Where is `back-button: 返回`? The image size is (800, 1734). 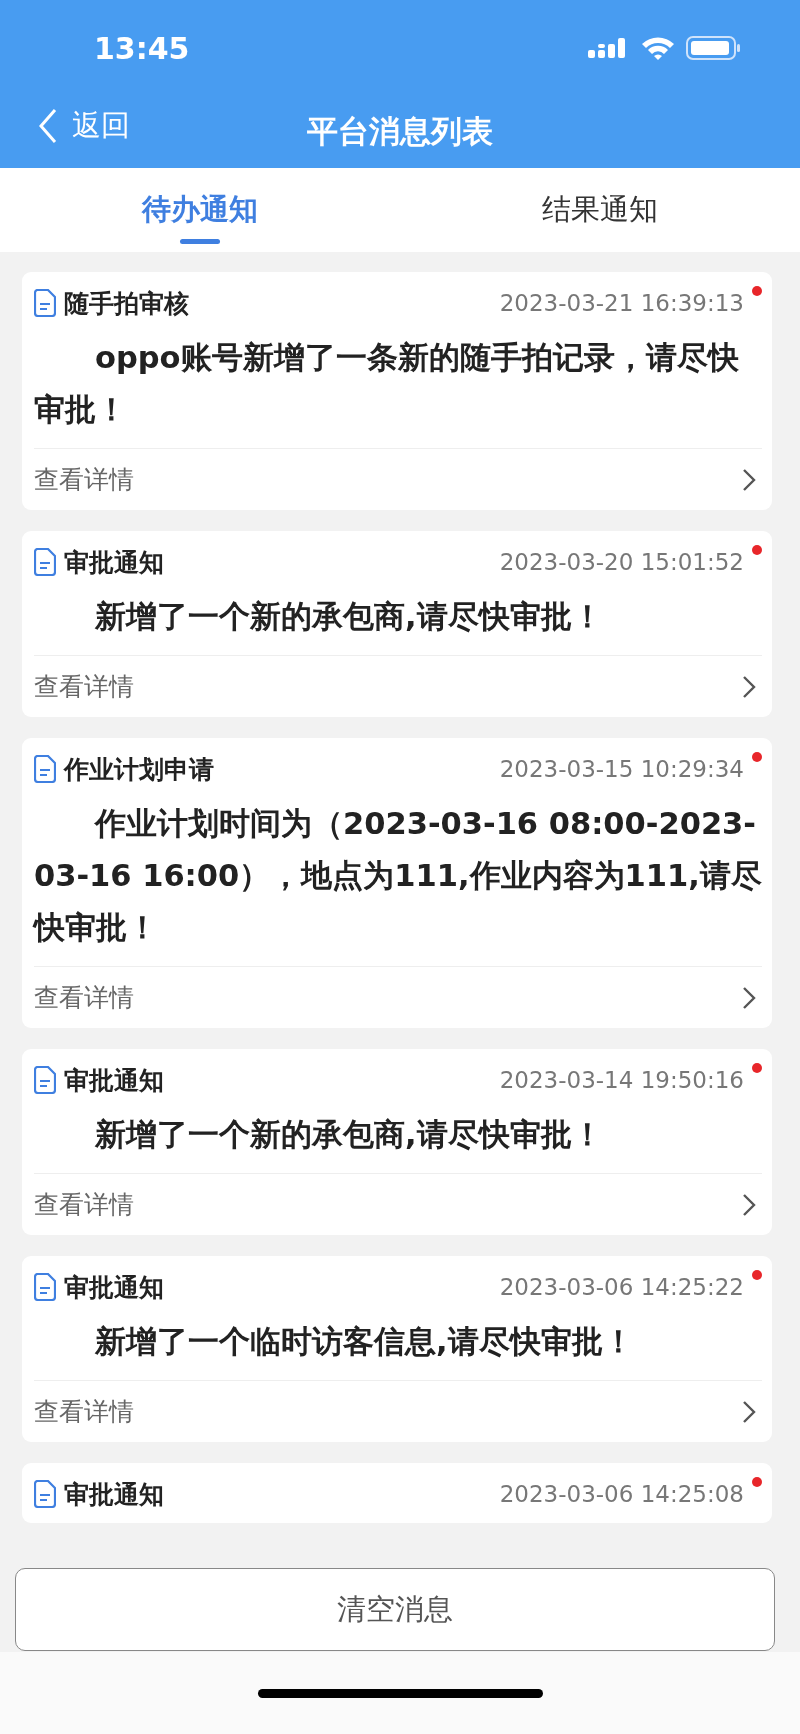
back-button: 返回 is located at coordinates (84, 126).